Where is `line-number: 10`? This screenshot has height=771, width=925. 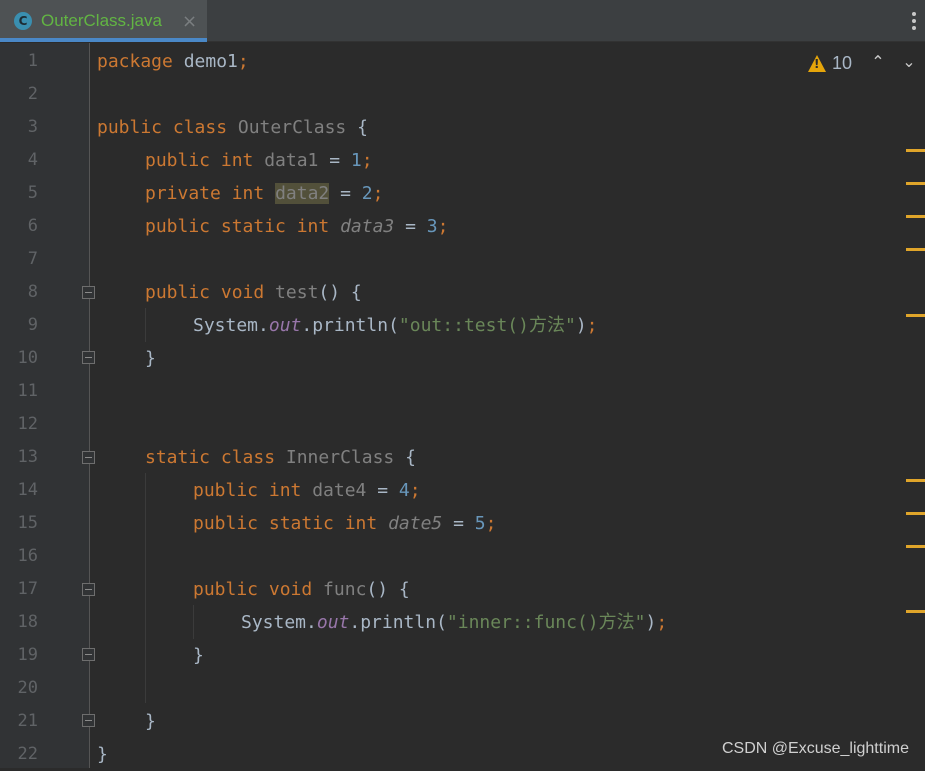 line-number: 10 is located at coordinates (27, 358).